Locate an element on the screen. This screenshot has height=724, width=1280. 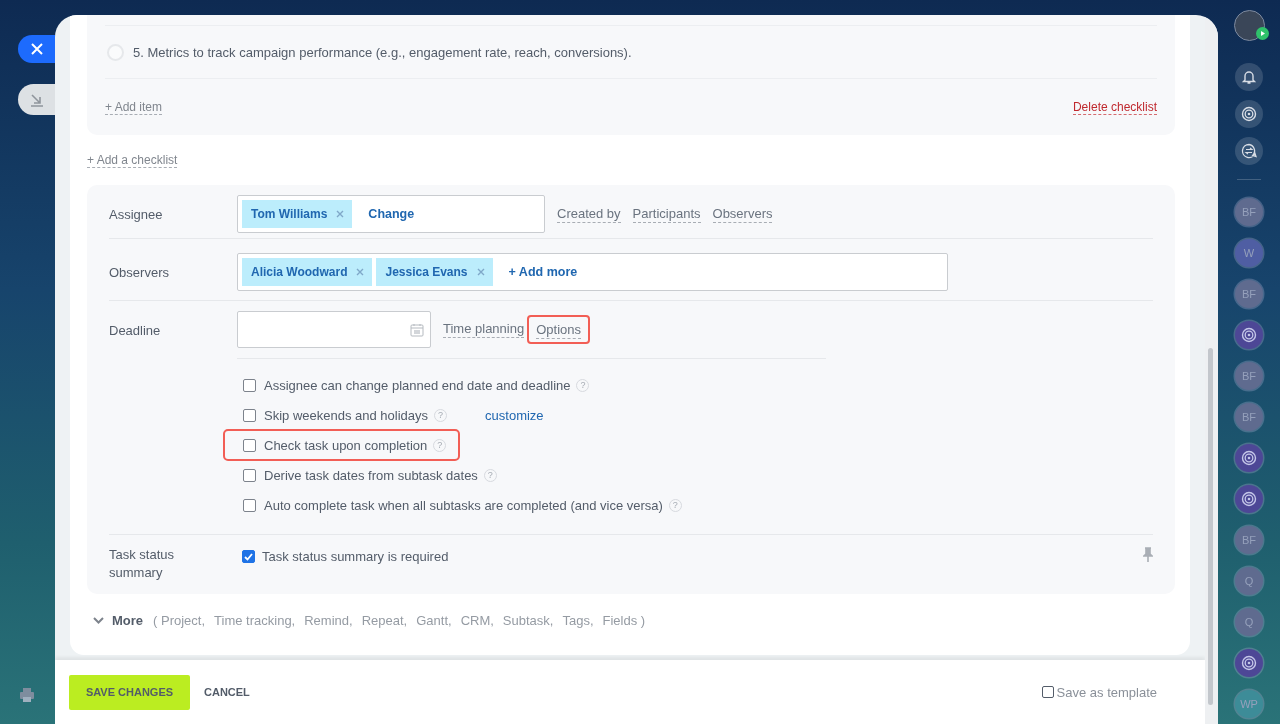
notifications-button is located at coordinates (1249, 77).